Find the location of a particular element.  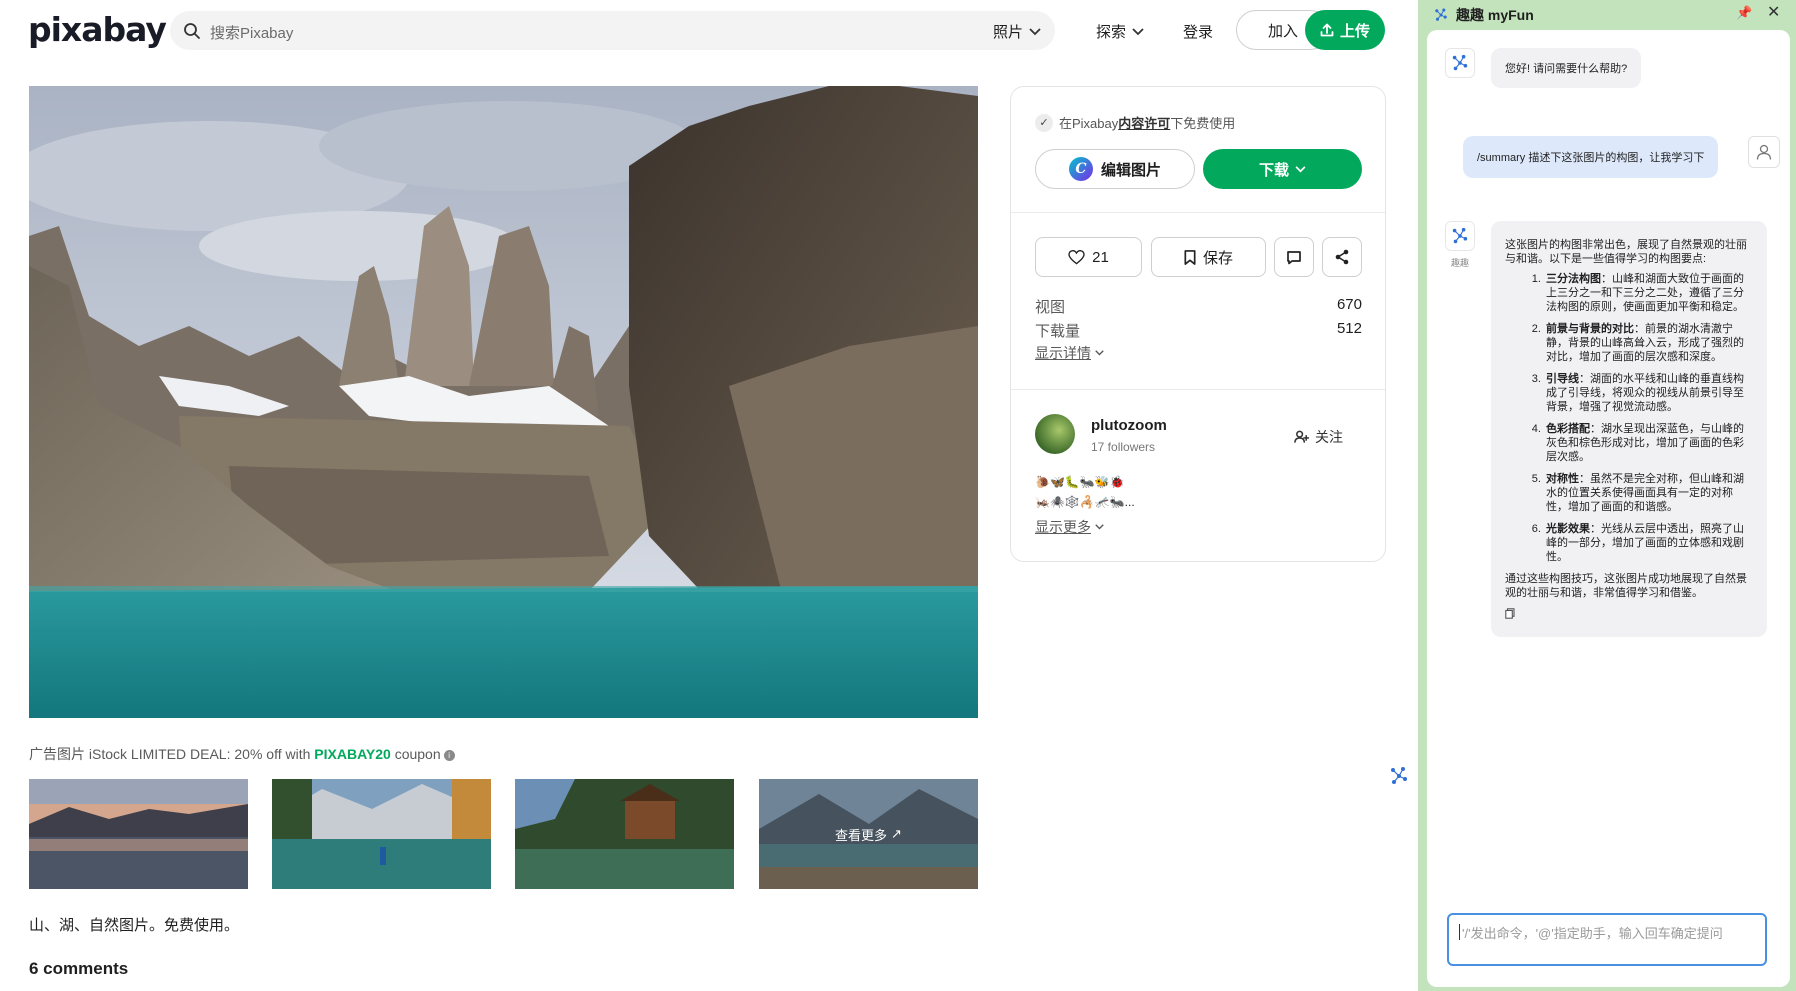

bot-avatar is located at coordinates (1460, 63).